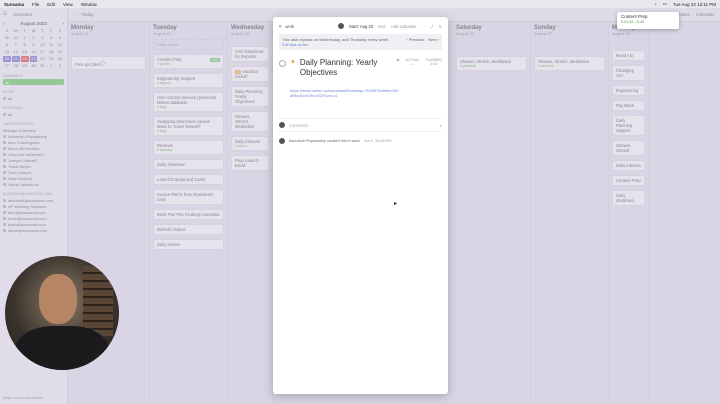  I want to click on expand-icon: ⤢, so click(431, 26).